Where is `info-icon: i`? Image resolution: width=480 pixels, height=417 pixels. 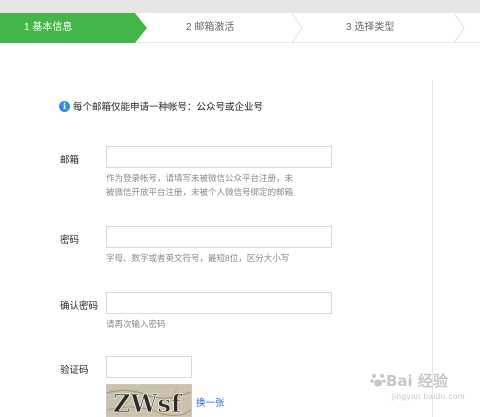 info-icon: i is located at coordinates (64, 106).